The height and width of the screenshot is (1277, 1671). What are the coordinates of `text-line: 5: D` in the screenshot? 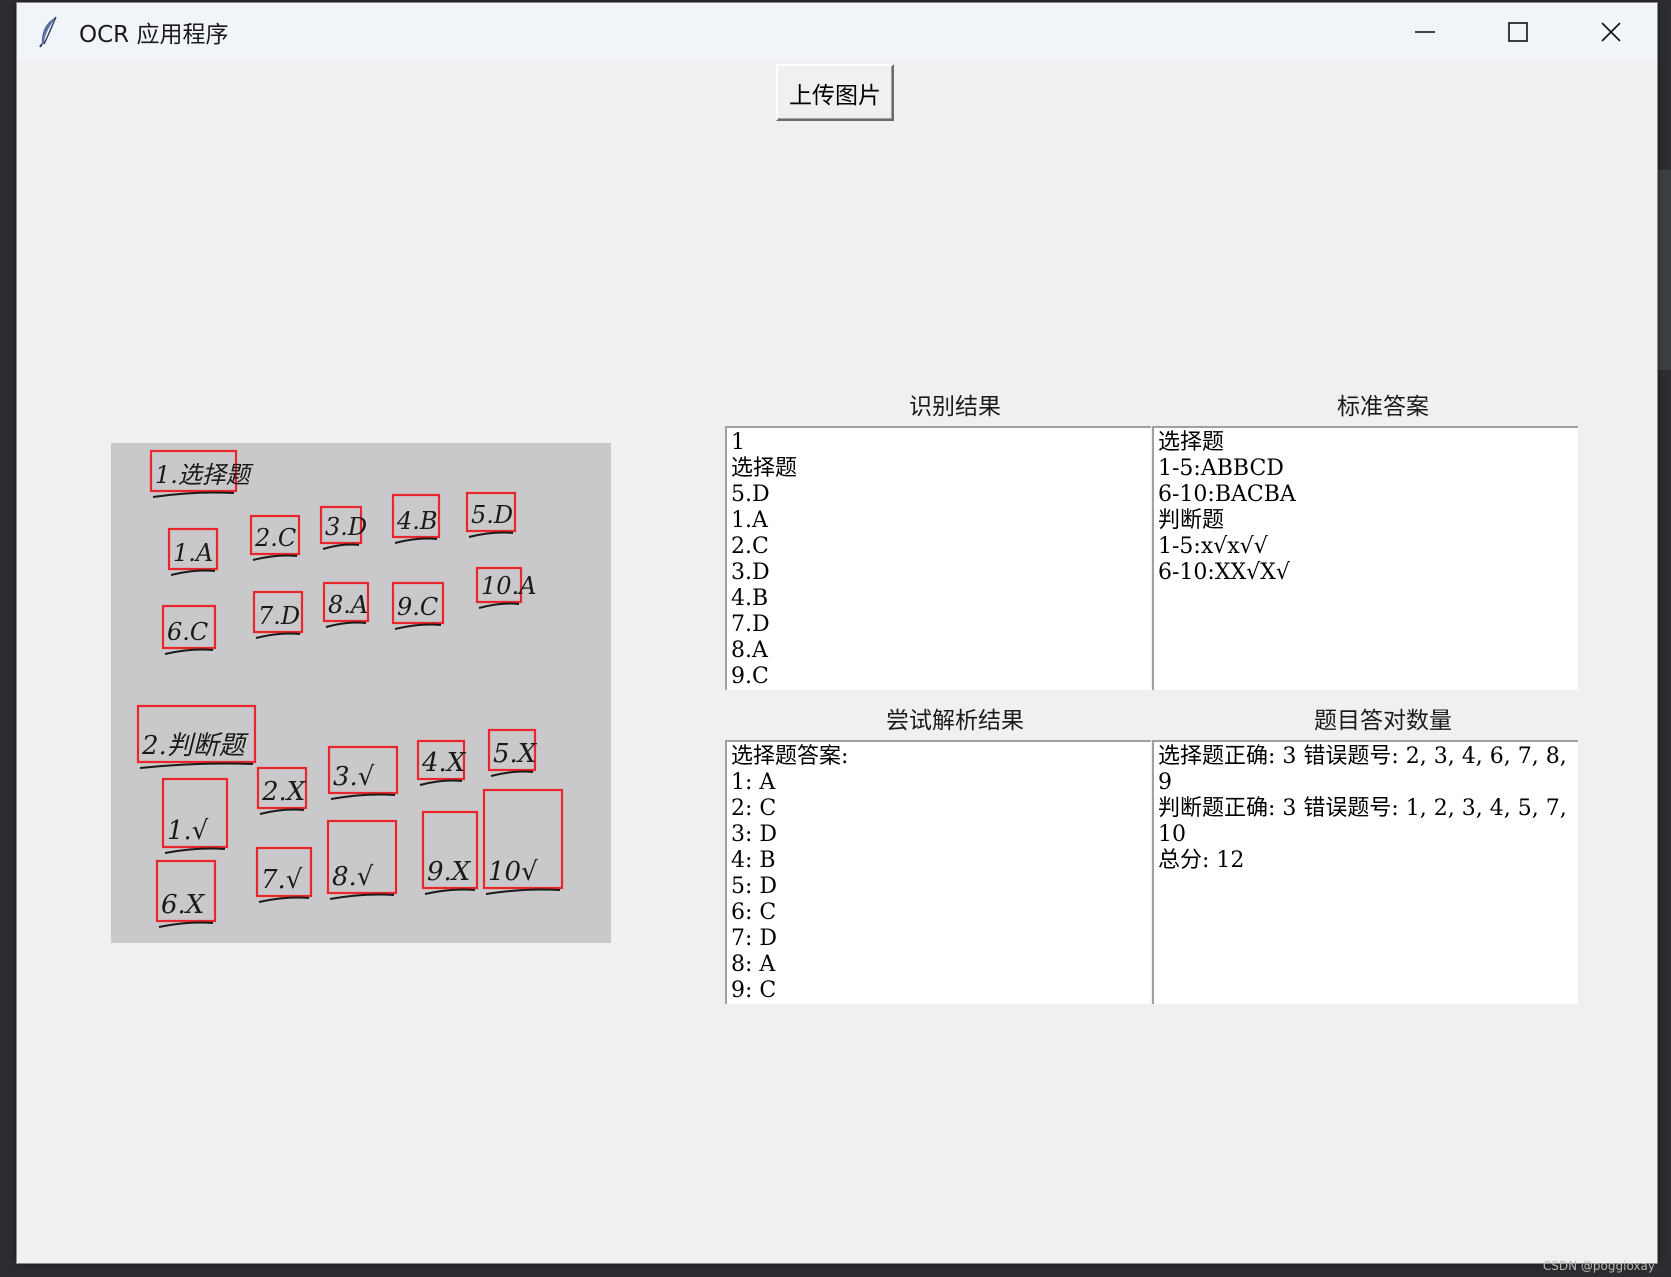 It's located at (754, 886).